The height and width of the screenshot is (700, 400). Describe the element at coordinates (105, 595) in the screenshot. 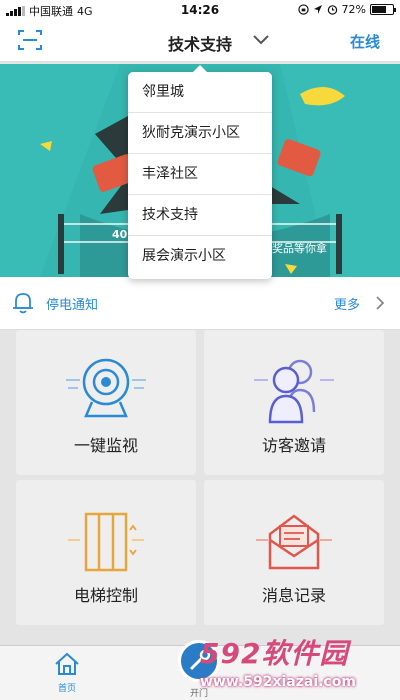

I see `tile-elevator-label: 电梯控制` at that location.